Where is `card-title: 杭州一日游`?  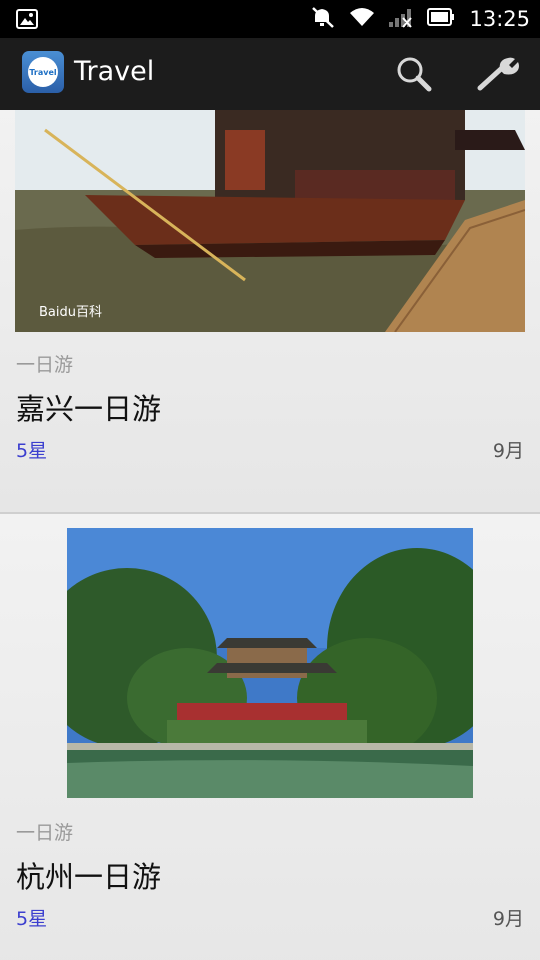 card-title: 杭州一日游 is located at coordinates (89, 877).